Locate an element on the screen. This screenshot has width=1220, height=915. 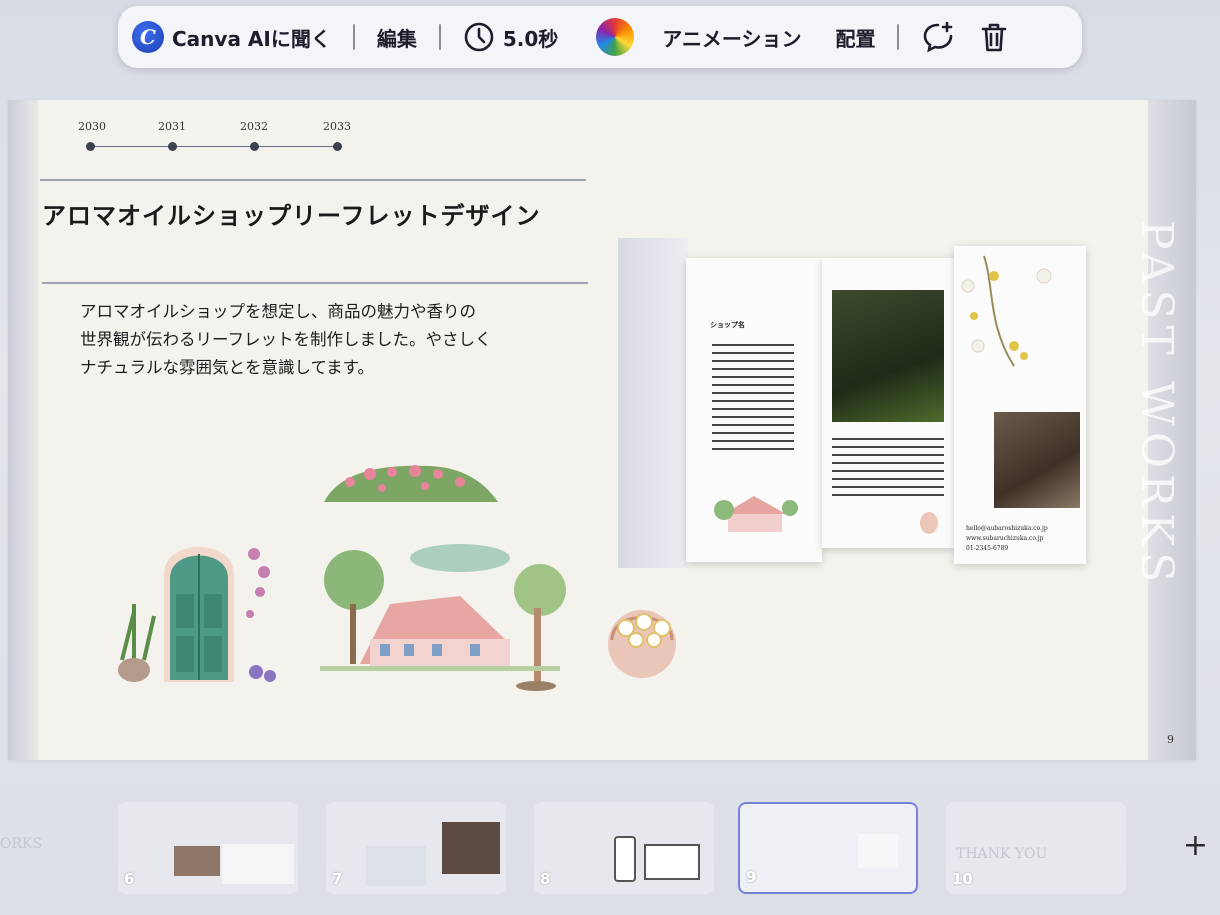
canva-ai-button: C Canva AIに聞く is located at coordinates (231, 37).